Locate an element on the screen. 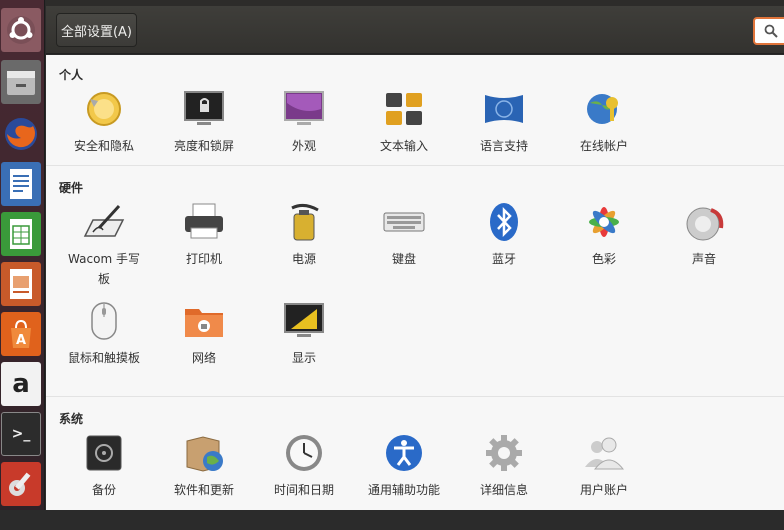 Image resolution: width=784 pixels, height=530 pixels. bluetooth-icon is located at coordinates (504, 222).